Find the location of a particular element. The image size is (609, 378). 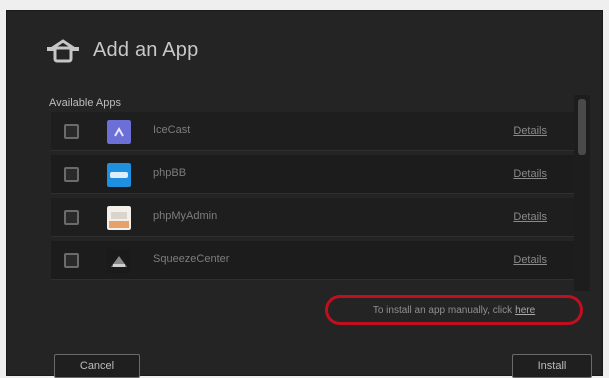

icecast-icon is located at coordinates (119, 132).